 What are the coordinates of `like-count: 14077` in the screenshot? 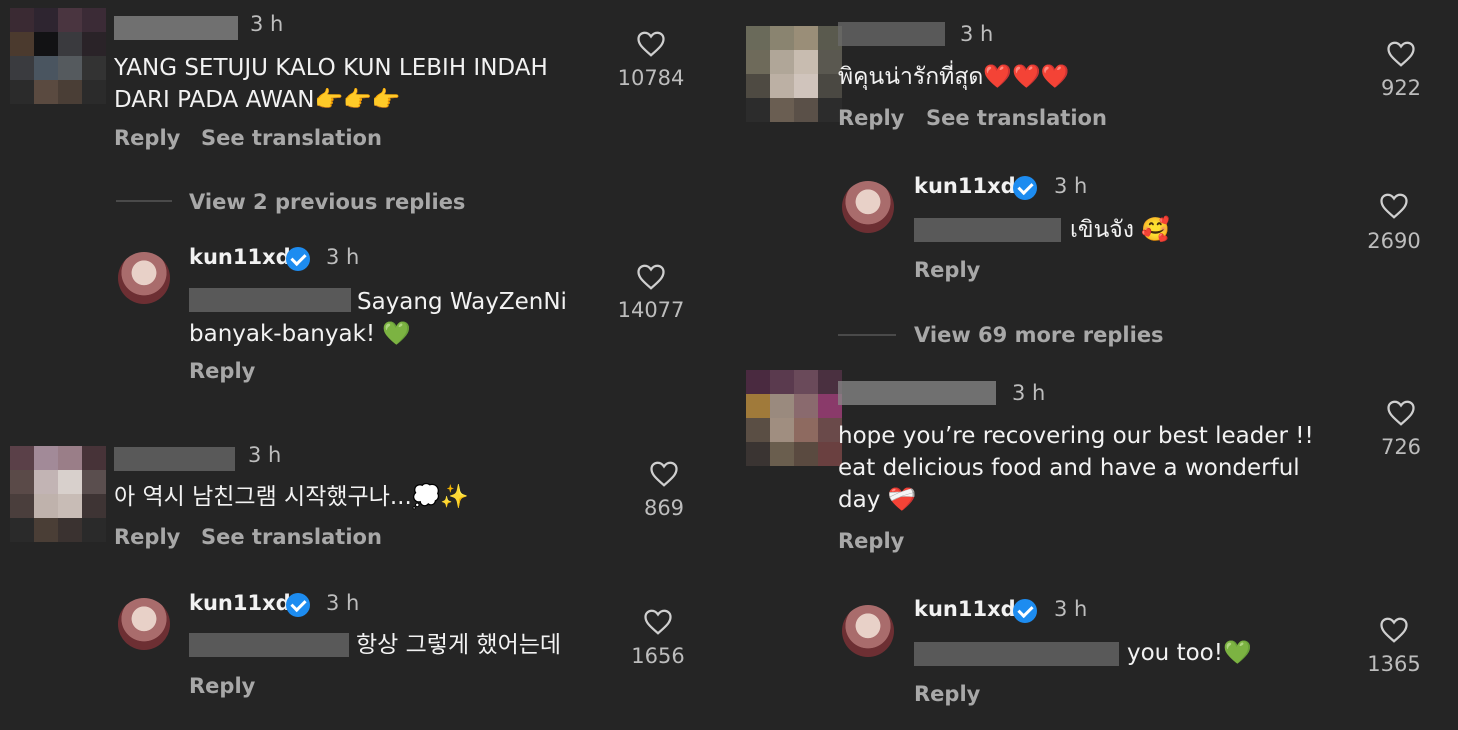 It's located at (651, 310).